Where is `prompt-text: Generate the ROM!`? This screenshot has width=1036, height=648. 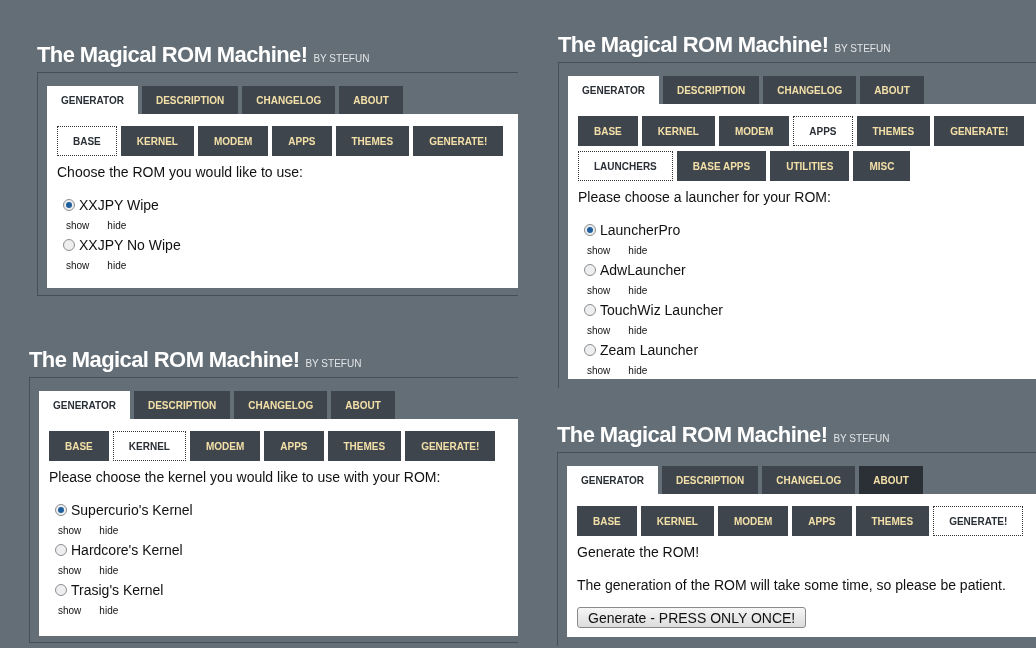
prompt-text: Generate the ROM! is located at coordinates (639, 552).